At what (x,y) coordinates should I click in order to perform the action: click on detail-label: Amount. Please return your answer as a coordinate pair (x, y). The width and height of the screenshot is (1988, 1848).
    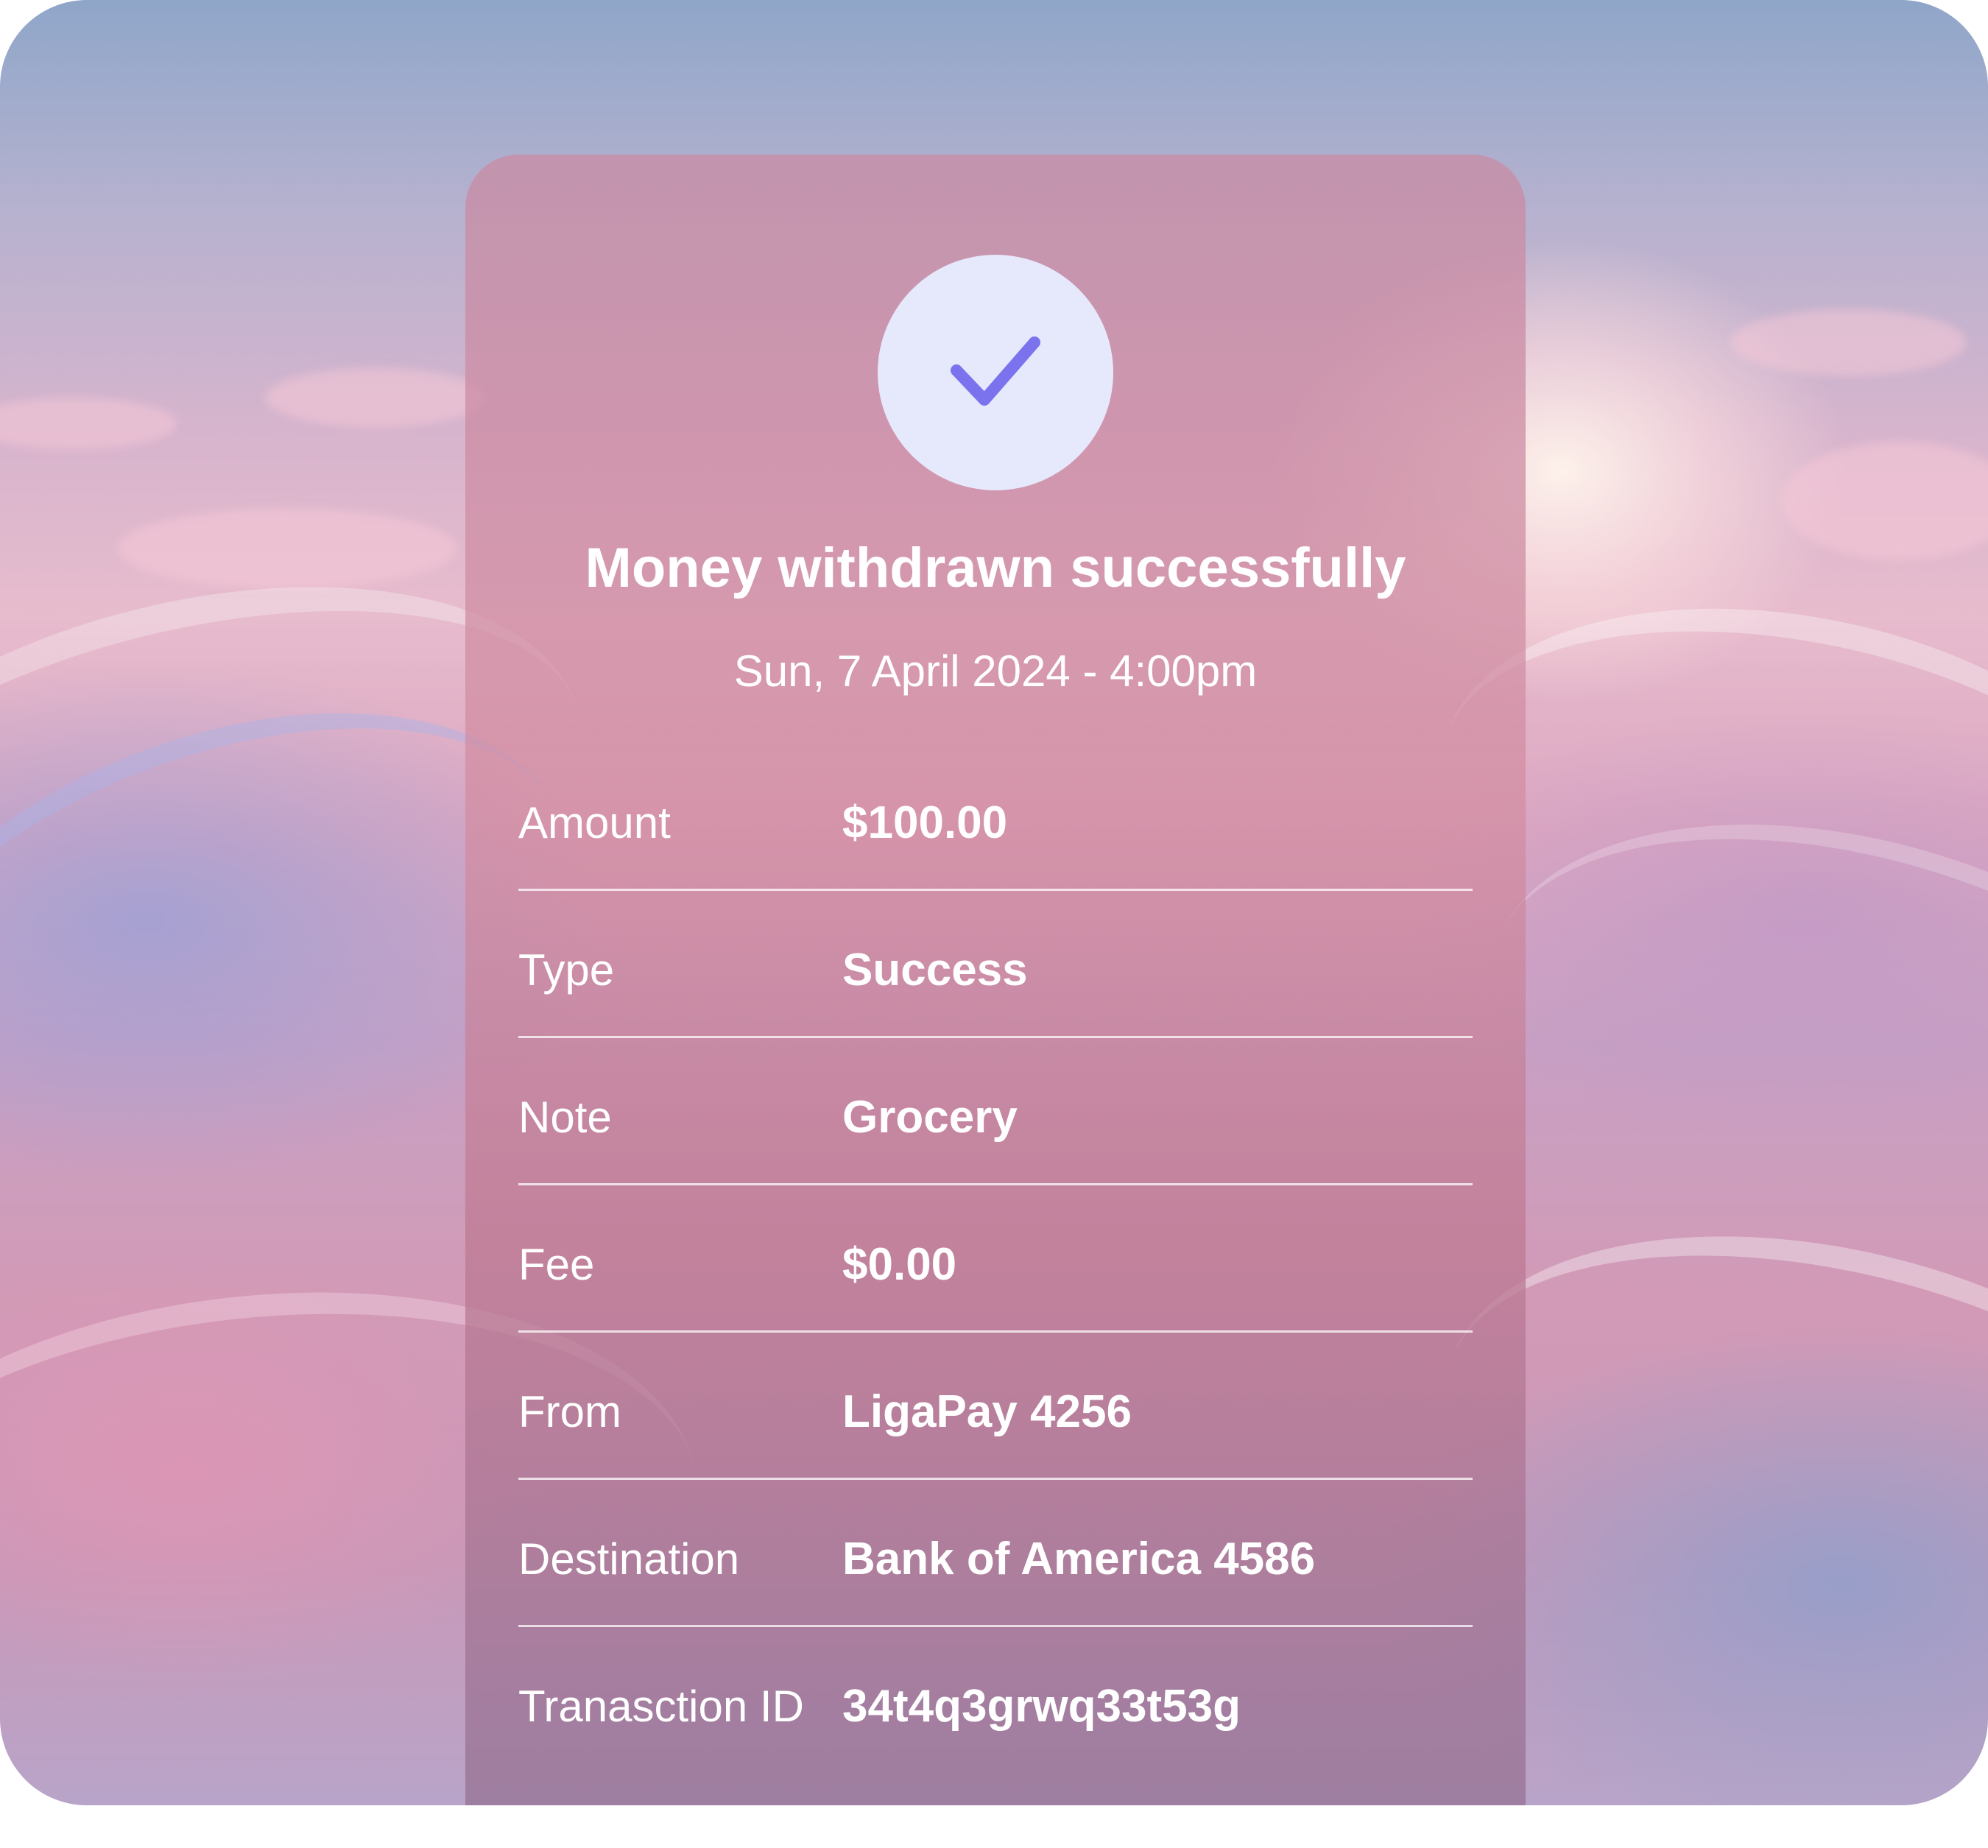
    Looking at the image, I should click on (594, 822).